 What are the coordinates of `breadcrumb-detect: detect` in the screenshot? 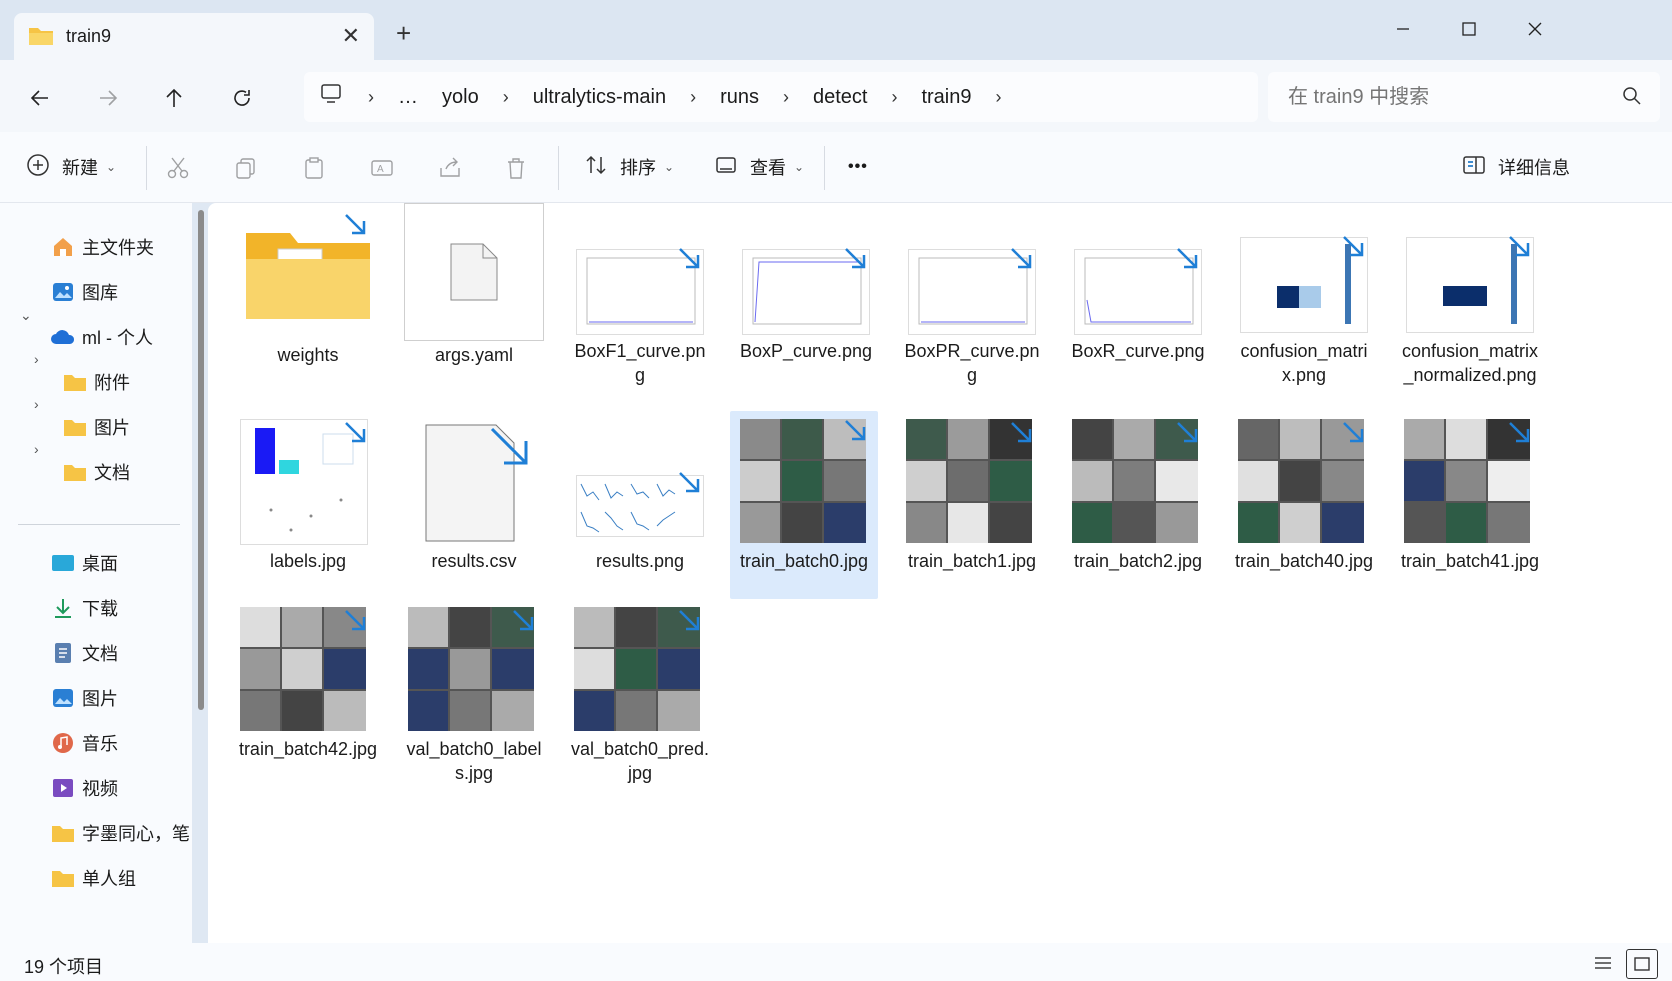 It's located at (840, 97).